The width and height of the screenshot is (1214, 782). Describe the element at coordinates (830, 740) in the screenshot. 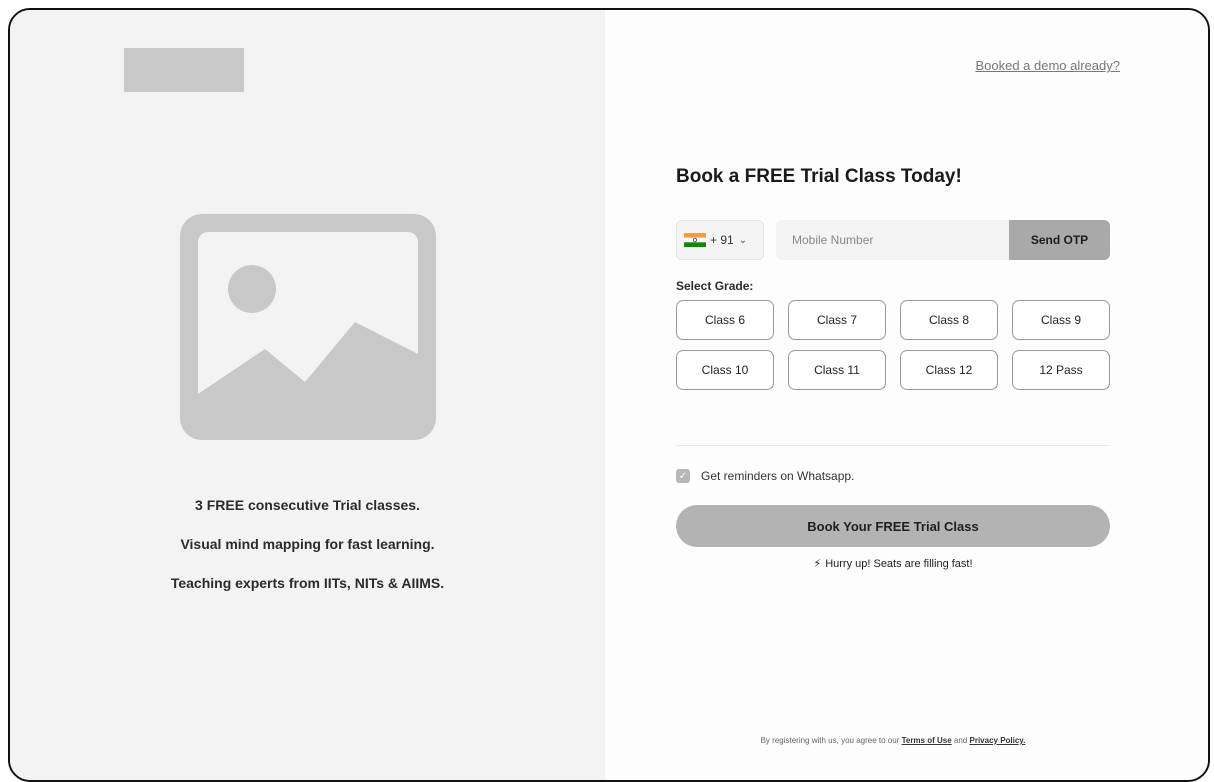

I see `terms-prefix: By registering with us, you agree to our` at that location.